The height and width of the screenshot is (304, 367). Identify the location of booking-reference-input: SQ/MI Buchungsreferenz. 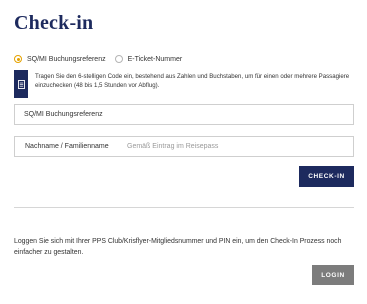
(184, 114).